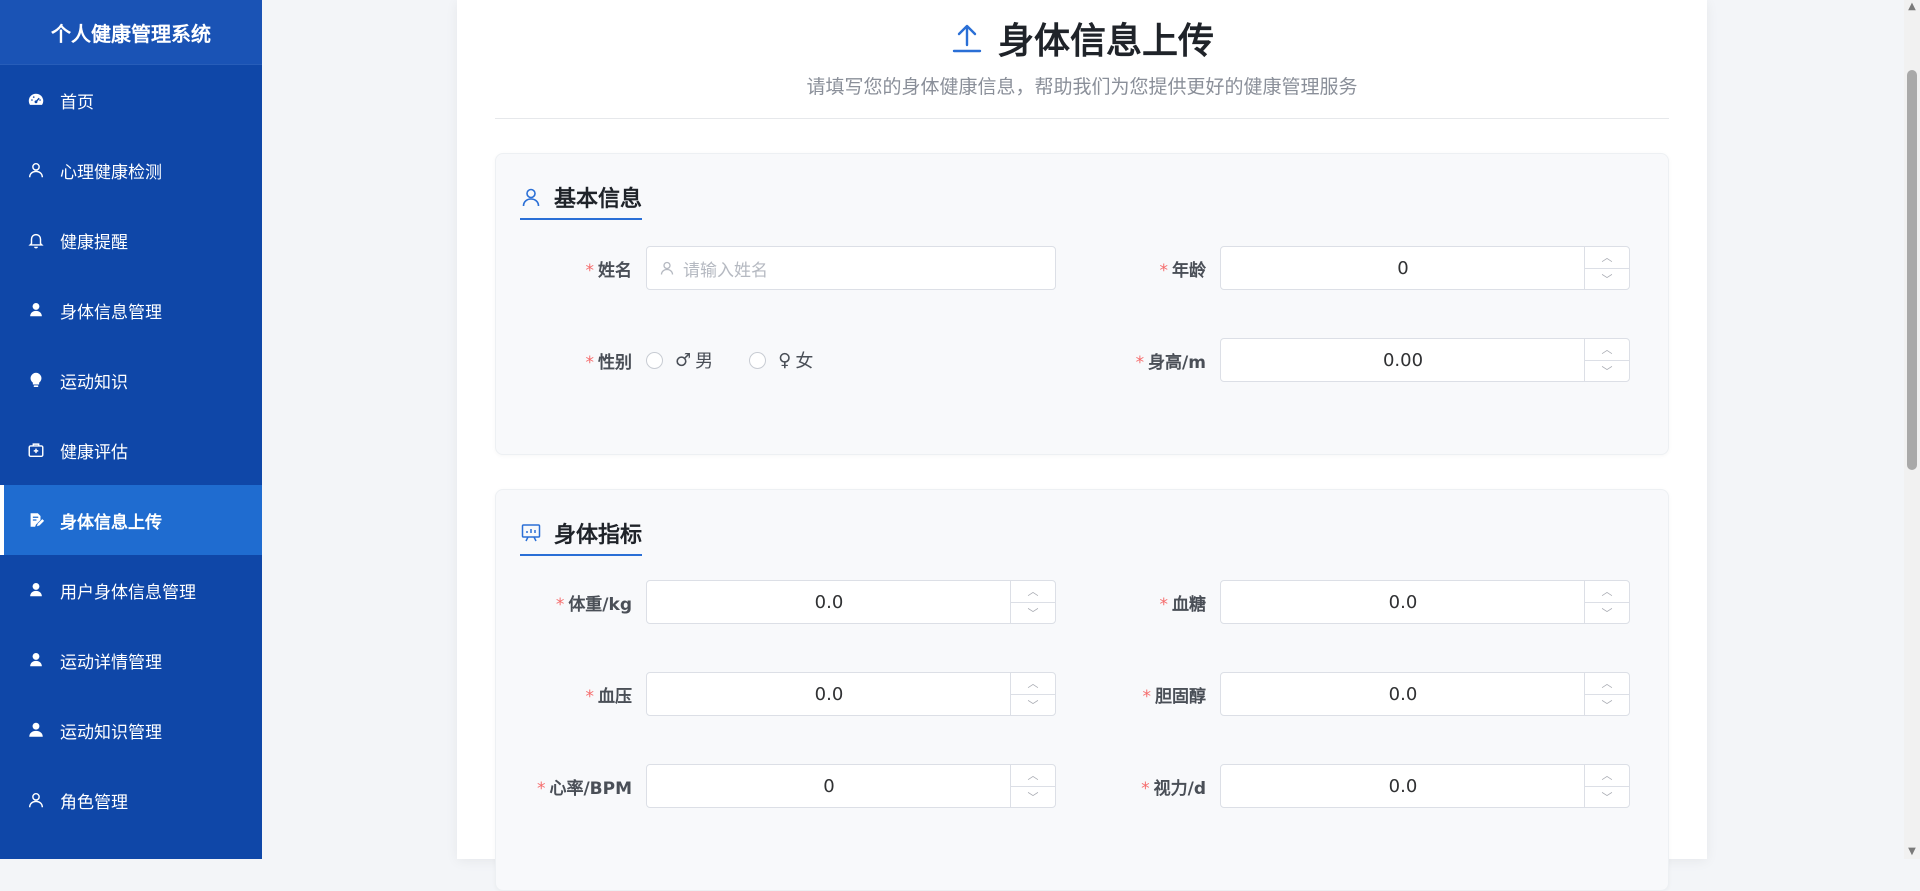 The image size is (1920, 891). I want to click on sidebar-item-label: 身体信息上传, so click(111, 522).